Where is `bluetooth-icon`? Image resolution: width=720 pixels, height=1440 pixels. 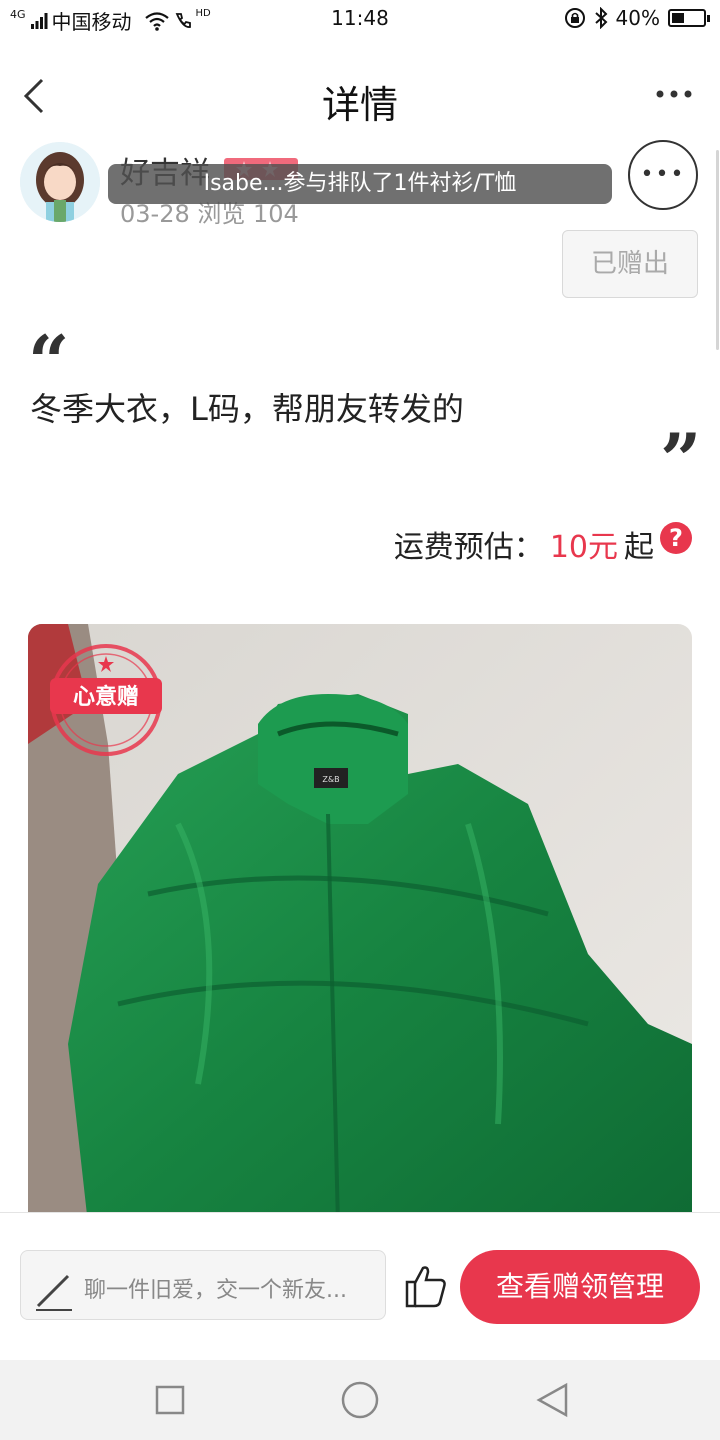 bluetooth-icon is located at coordinates (600, 18).